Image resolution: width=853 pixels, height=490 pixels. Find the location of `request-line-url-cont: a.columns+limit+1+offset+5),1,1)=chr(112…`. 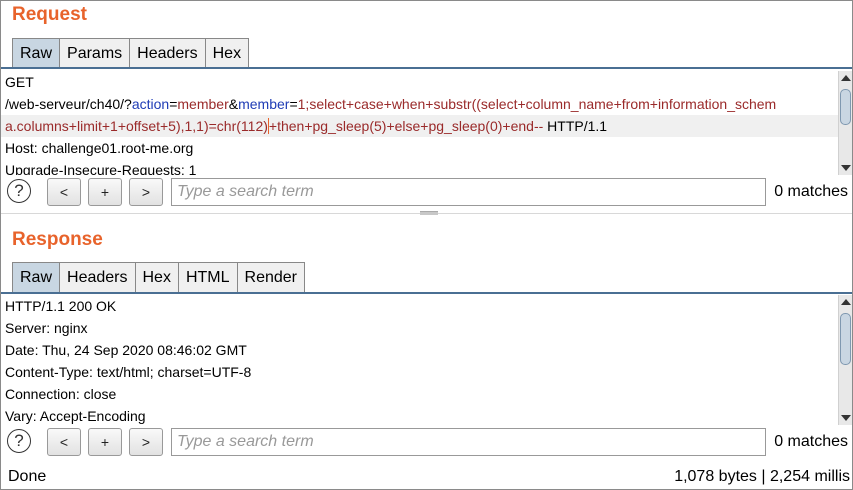

request-line-url-cont: a.columns+limit+1+offset+5),1,1)=chr(112… is located at coordinates (420, 126).